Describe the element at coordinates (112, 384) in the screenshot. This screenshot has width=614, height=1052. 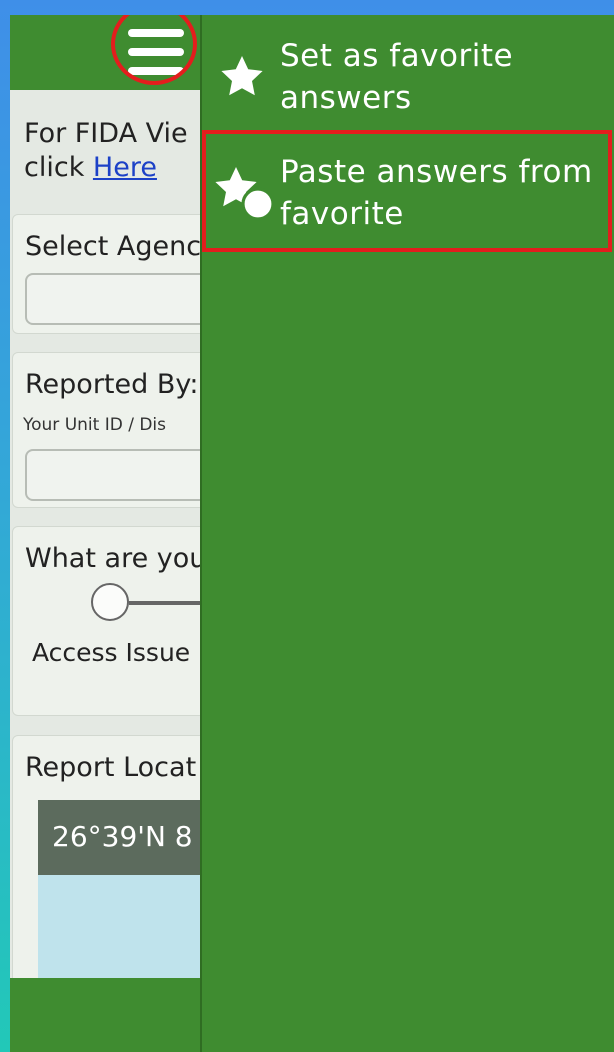
I see `reported-by-label: Reported By:` at that location.